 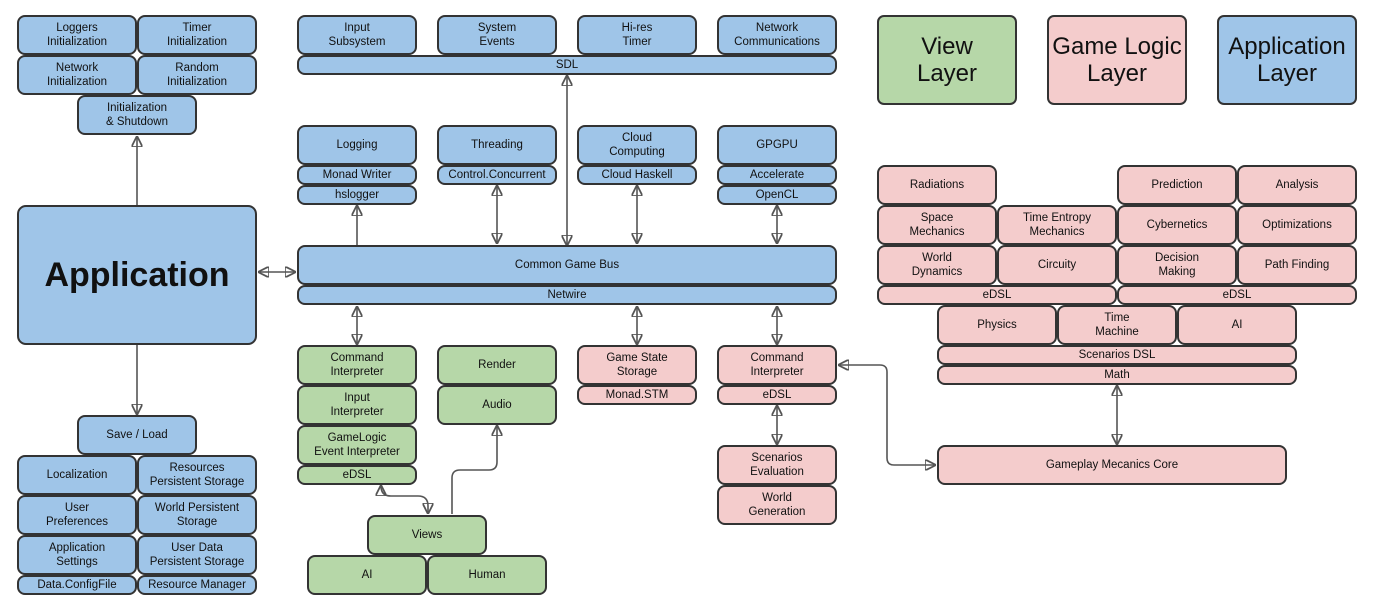 I want to click on scenarios-dsl: Scenarios DSL, so click(x=1117, y=355).